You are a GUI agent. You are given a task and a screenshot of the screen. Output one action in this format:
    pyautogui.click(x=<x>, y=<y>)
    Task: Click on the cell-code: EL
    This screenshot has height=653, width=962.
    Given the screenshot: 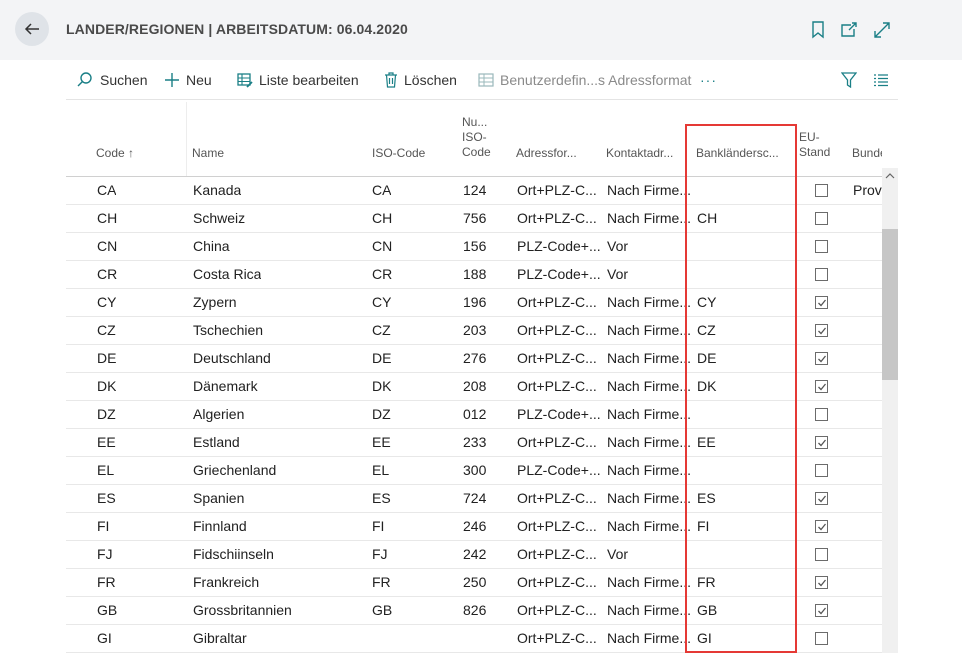 What is the action you would take?
    pyautogui.click(x=105, y=470)
    